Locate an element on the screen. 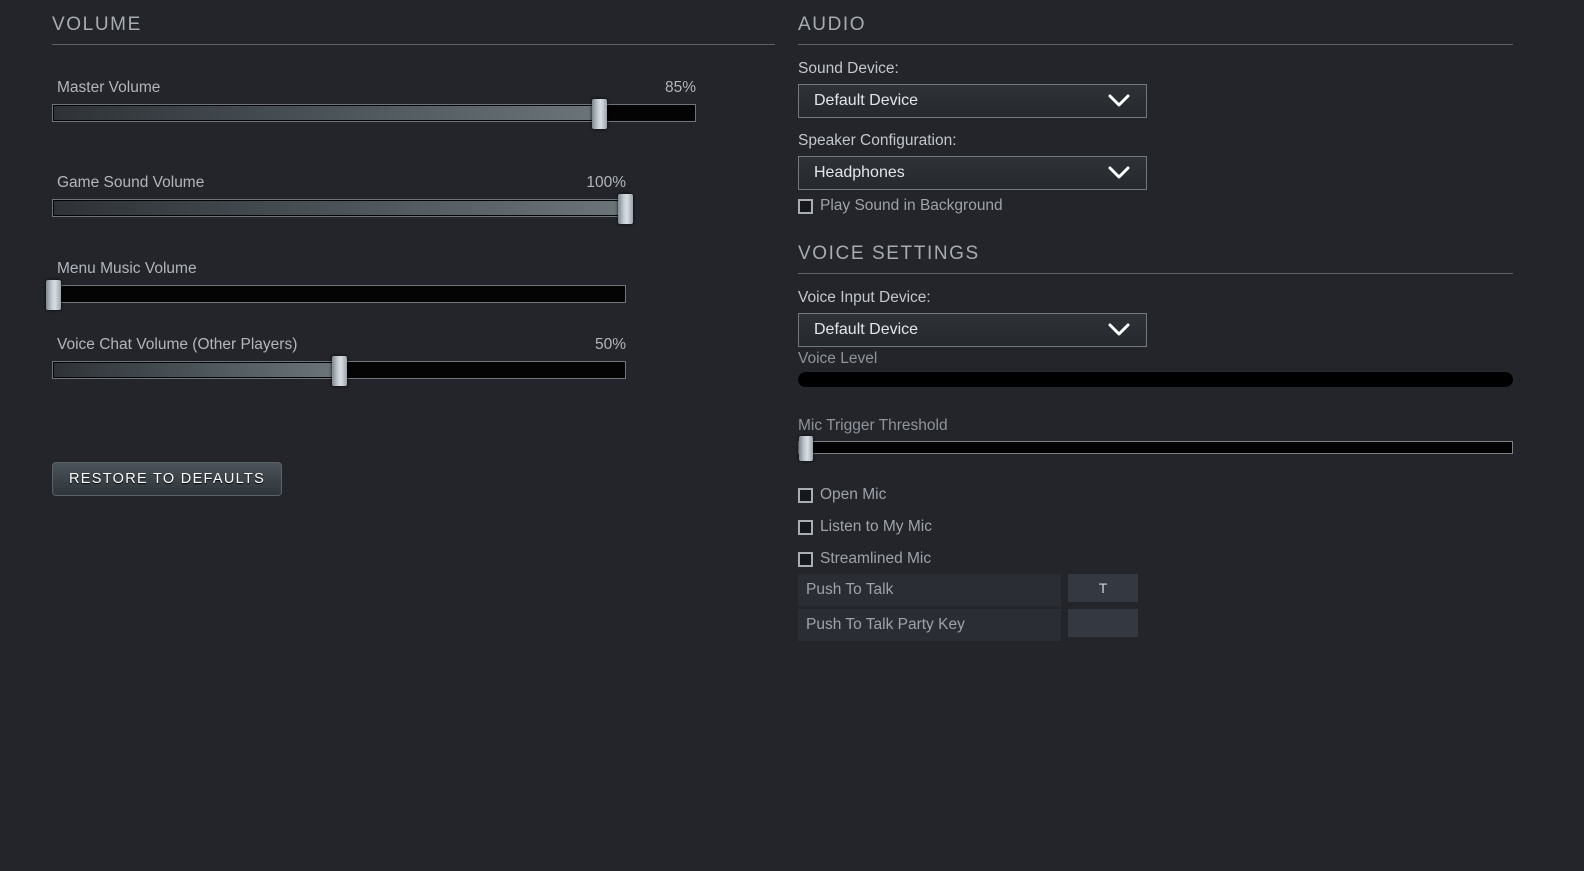  open-mic-label: Open Mic is located at coordinates (853, 494).